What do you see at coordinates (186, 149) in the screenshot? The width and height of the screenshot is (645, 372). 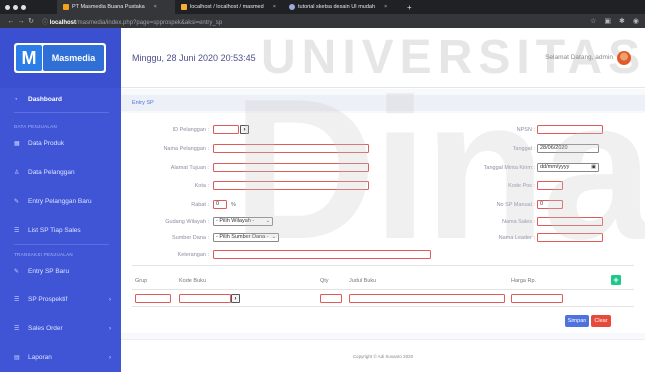 I see `label-nama-pelanggan: Nama Pelanggan :` at bounding box center [186, 149].